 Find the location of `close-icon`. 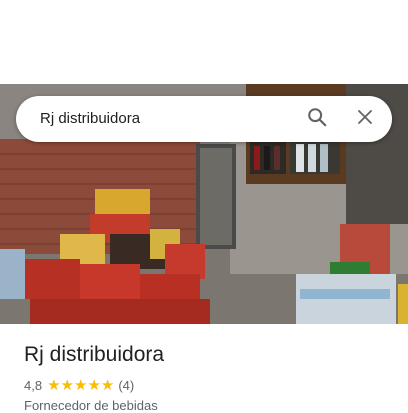

close-icon is located at coordinates (365, 119).